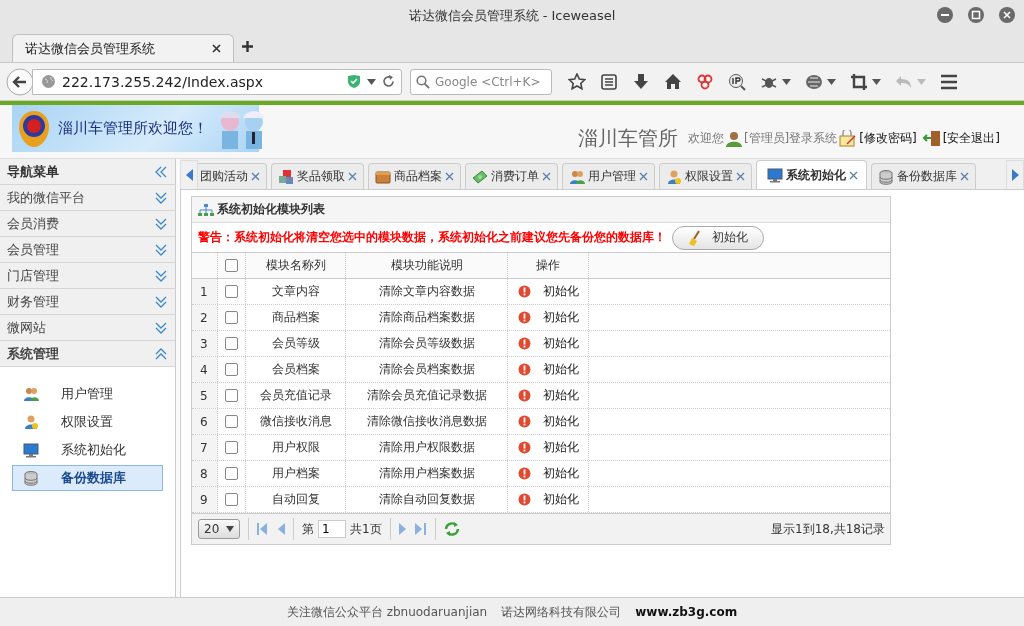 The image size is (1024, 626). I want to click on panel-title: 系统初始化模块列表, so click(271, 209).